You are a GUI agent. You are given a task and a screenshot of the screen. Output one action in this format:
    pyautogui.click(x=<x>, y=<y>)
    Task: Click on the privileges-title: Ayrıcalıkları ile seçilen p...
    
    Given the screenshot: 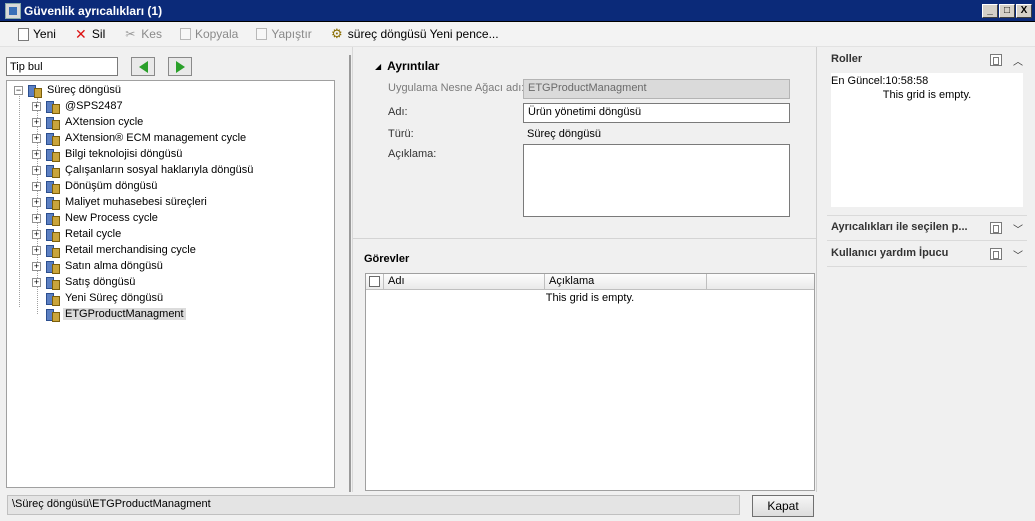 What is the action you would take?
    pyautogui.click(x=899, y=227)
    